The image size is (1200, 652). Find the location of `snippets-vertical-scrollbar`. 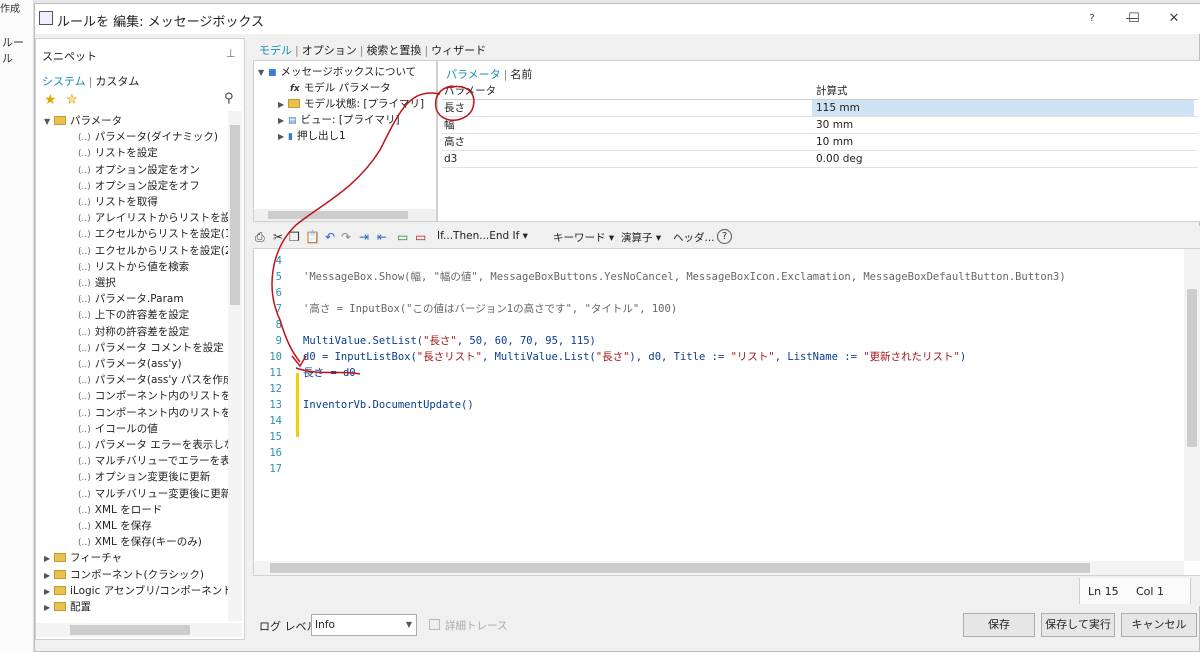

snippets-vertical-scrollbar is located at coordinates (235, 366).